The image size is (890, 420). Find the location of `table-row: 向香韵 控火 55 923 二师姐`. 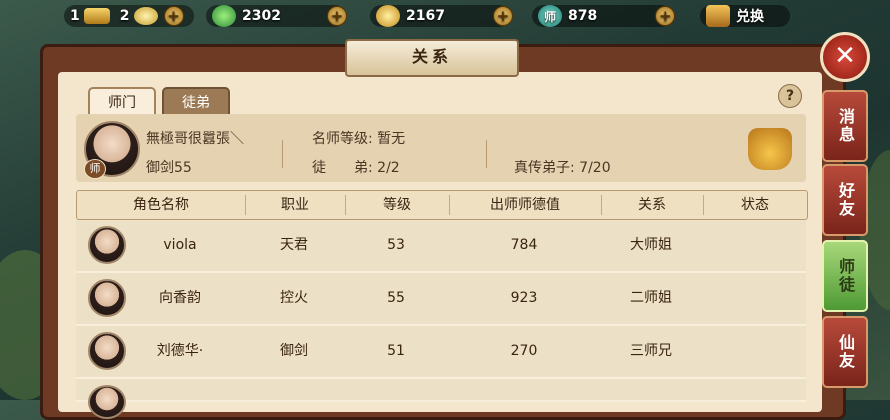

table-row: 向香韵 控火 55 923 二师姐 is located at coordinates (441, 299).